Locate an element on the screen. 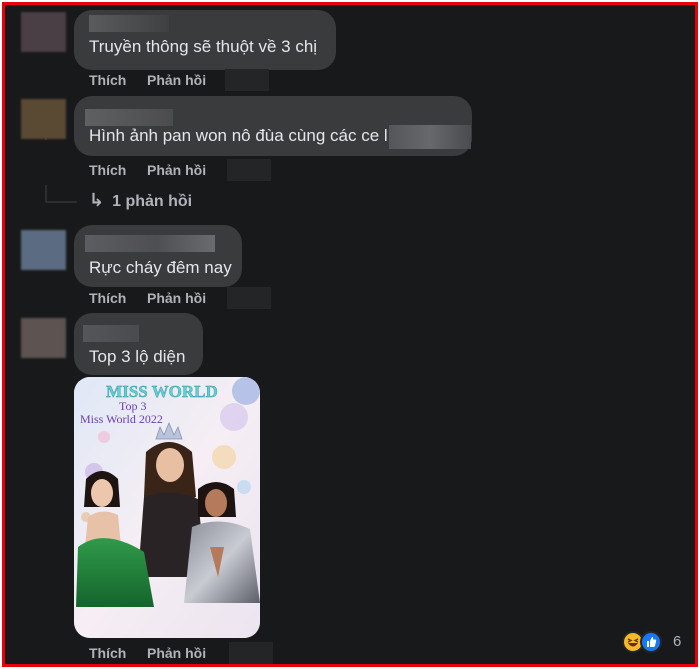 The image size is (700, 669). view-replies-link: ↳ 1 phản hồi is located at coordinates (140, 200).